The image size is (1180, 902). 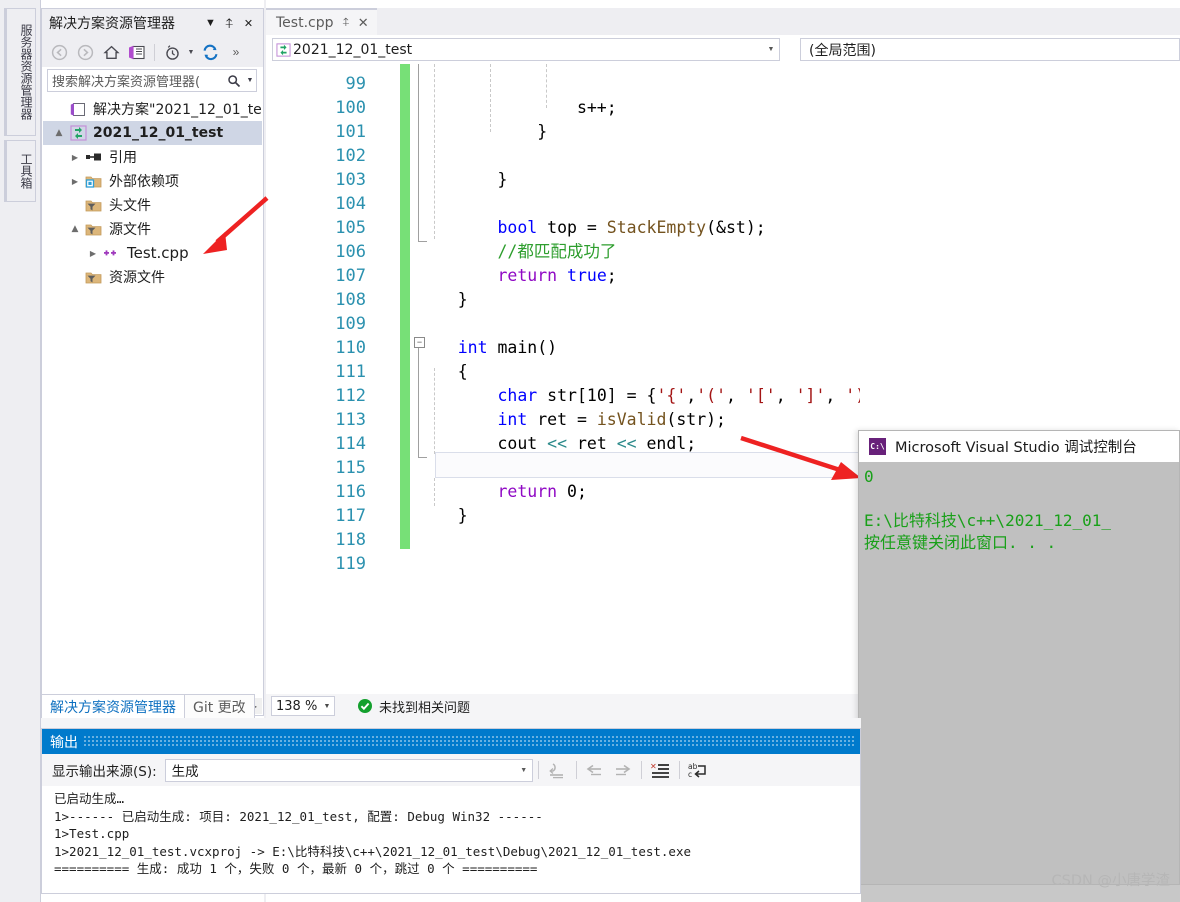 What do you see at coordinates (350, 420) in the screenshot?
I see `line-number: 113` at bounding box center [350, 420].